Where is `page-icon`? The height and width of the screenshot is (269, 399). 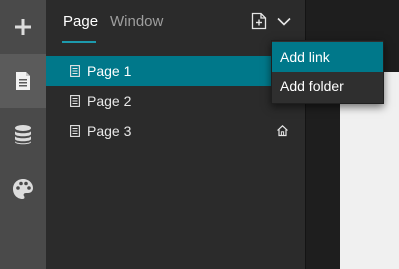 page-icon is located at coordinates (23, 81).